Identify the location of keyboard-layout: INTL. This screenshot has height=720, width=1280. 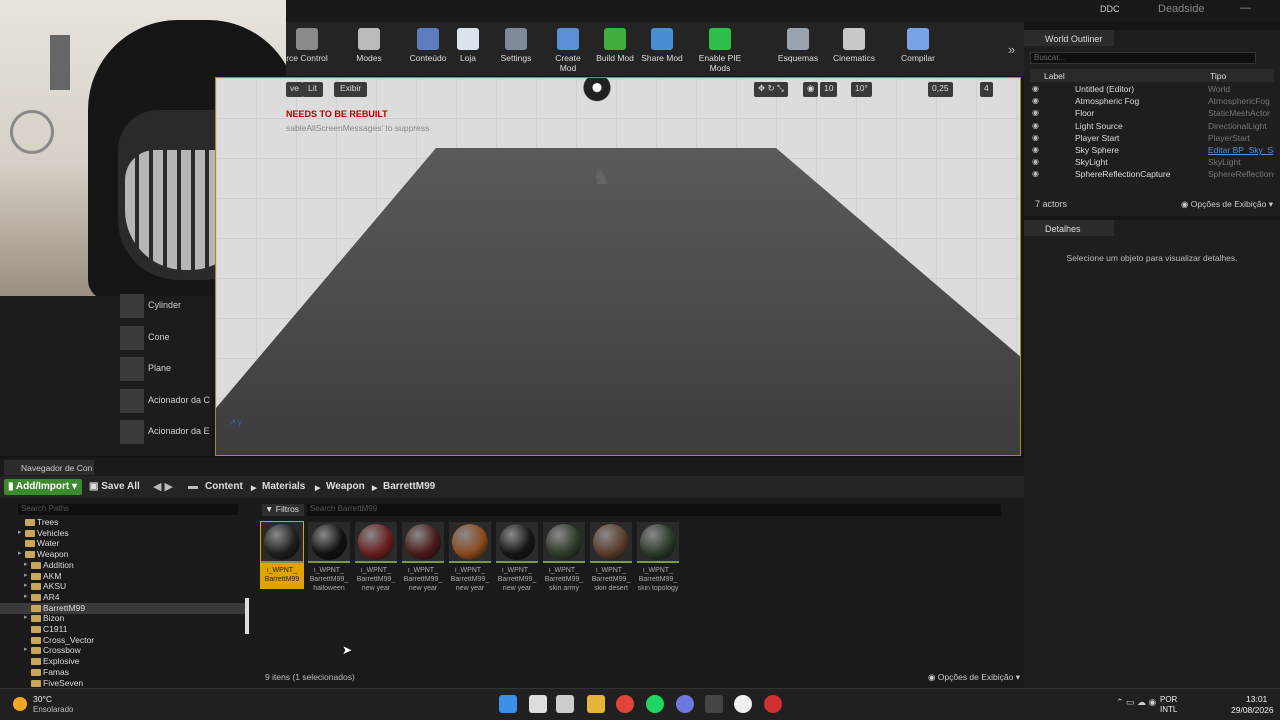
(1168, 709).